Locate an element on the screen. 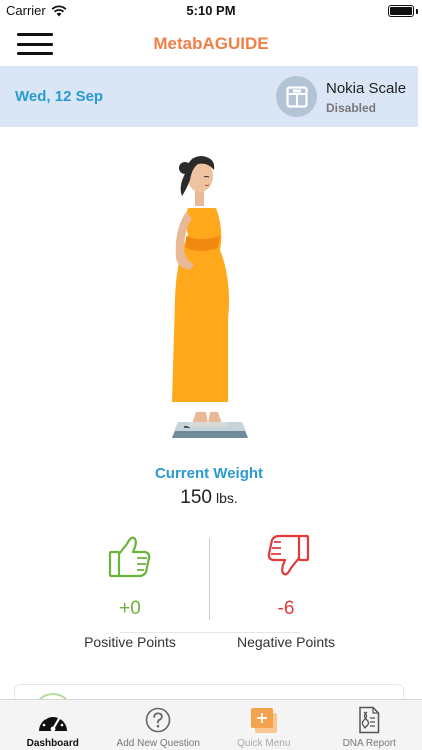 Image resolution: width=422 pixels, height=750 pixels. pregnant-woman-illustration is located at coordinates (210, 297).